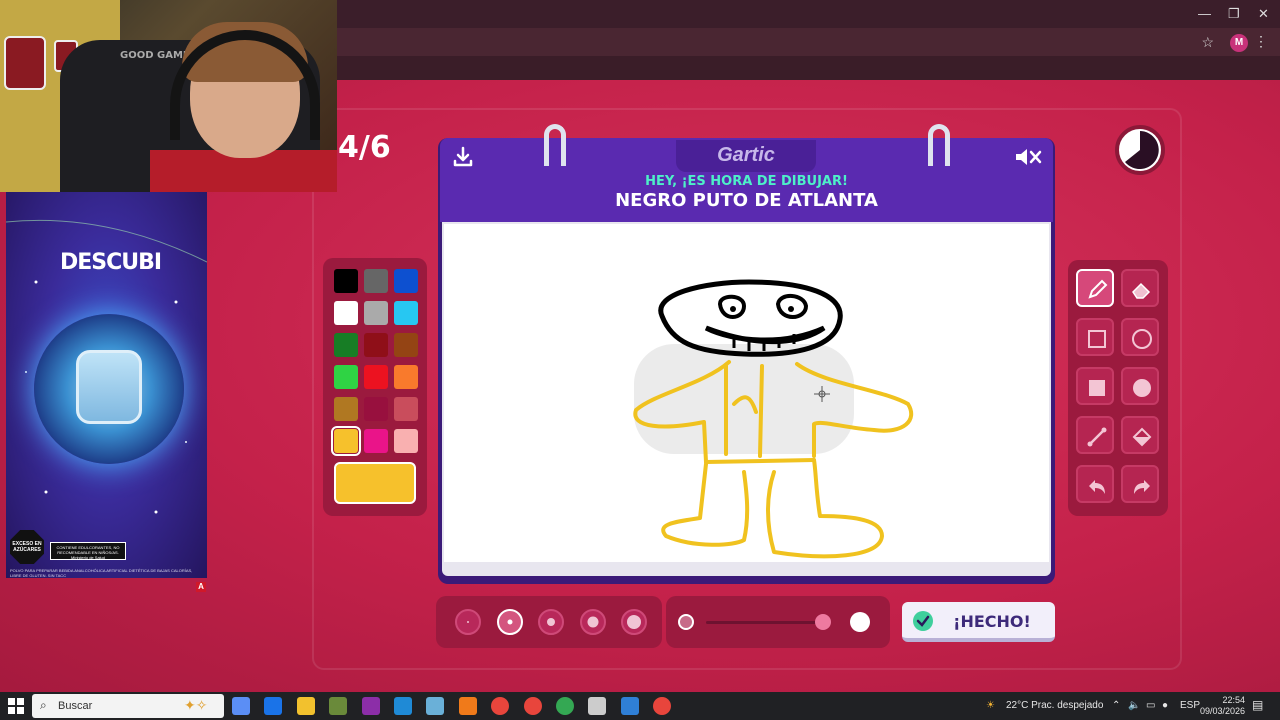 The image size is (1280, 720). What do you see at coordinates (241, 706) in the screenshot?
I see `copilot-icon` at bounding box center [241, 706].